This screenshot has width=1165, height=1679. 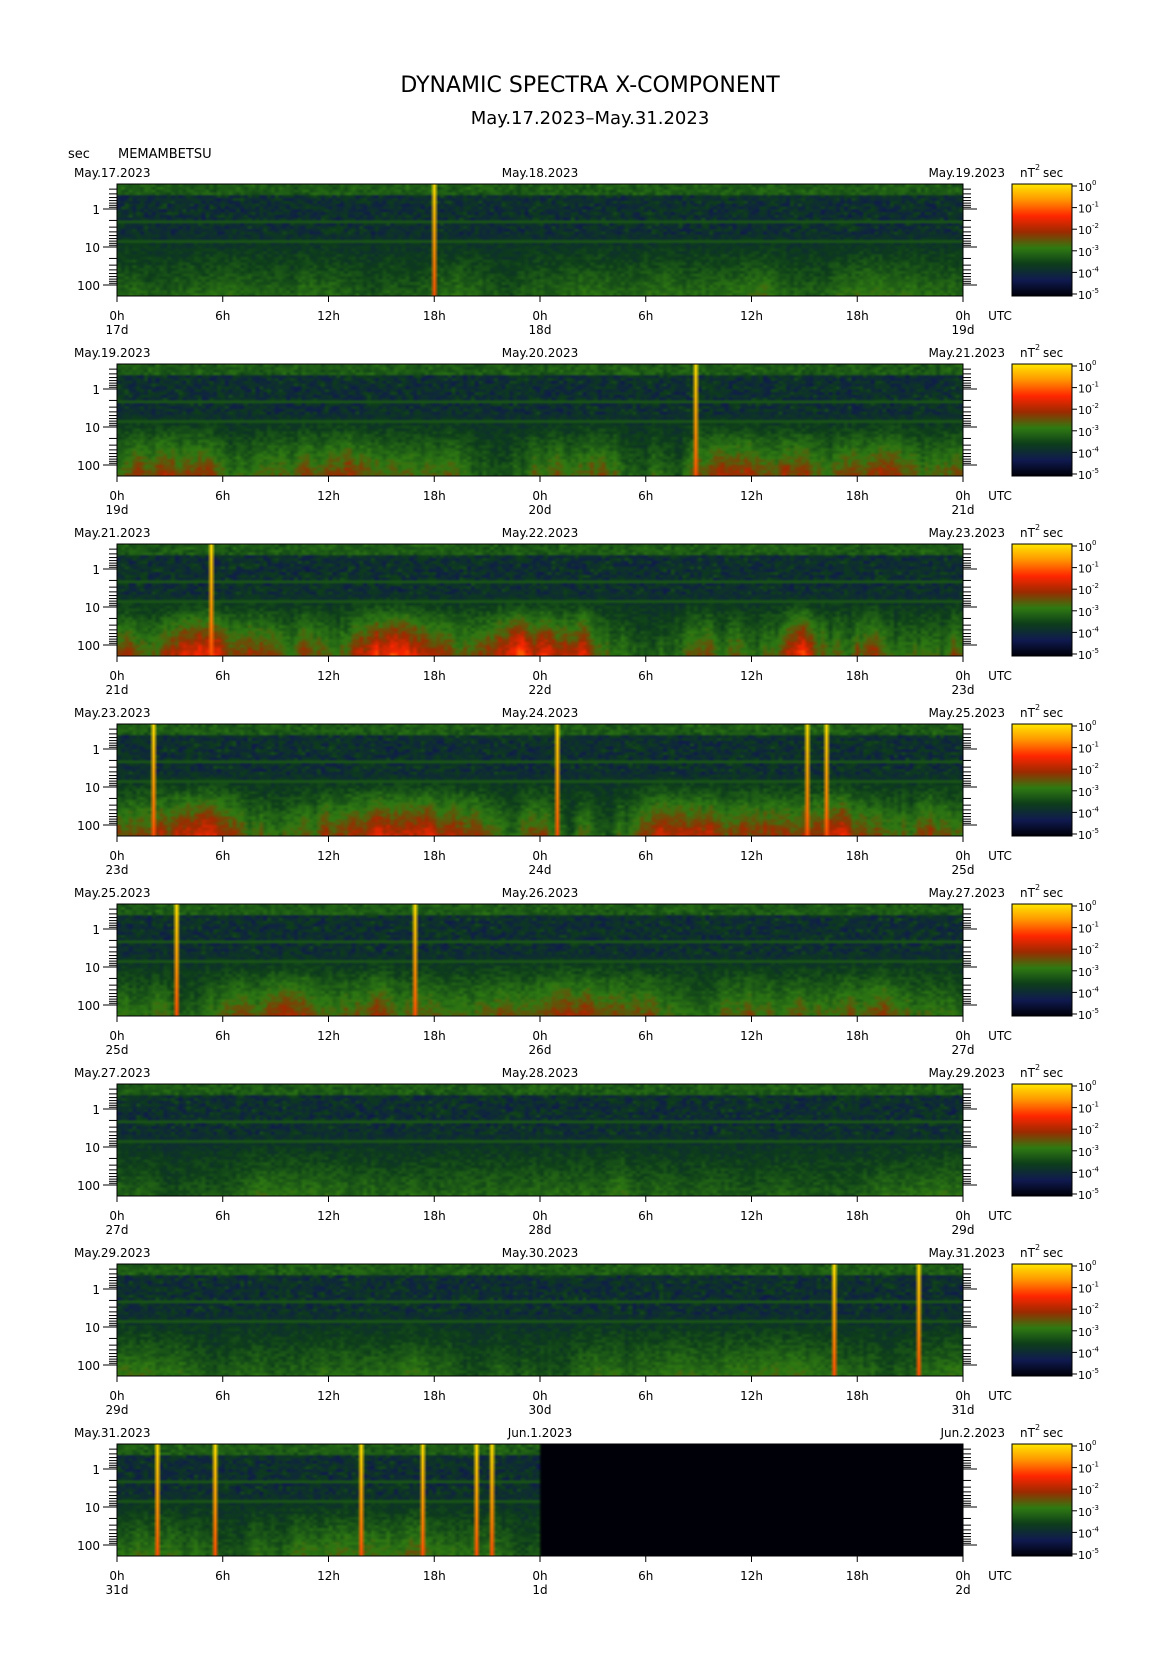 What do you see at coordinates (112, 713) in the screenshot?
I see `panel-start-date: May.23.2023` at bounding box center [112, 713].